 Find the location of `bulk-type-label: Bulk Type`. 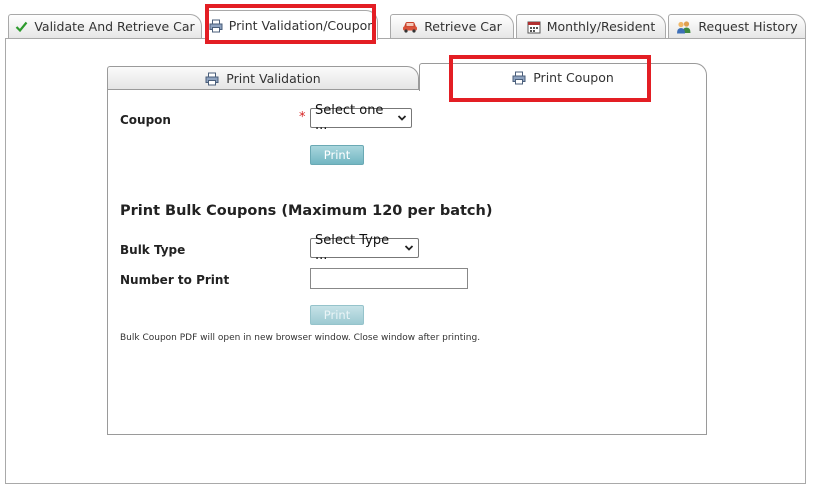

bulk-type-label: Bulk Type is located at coordinates (153, 250).